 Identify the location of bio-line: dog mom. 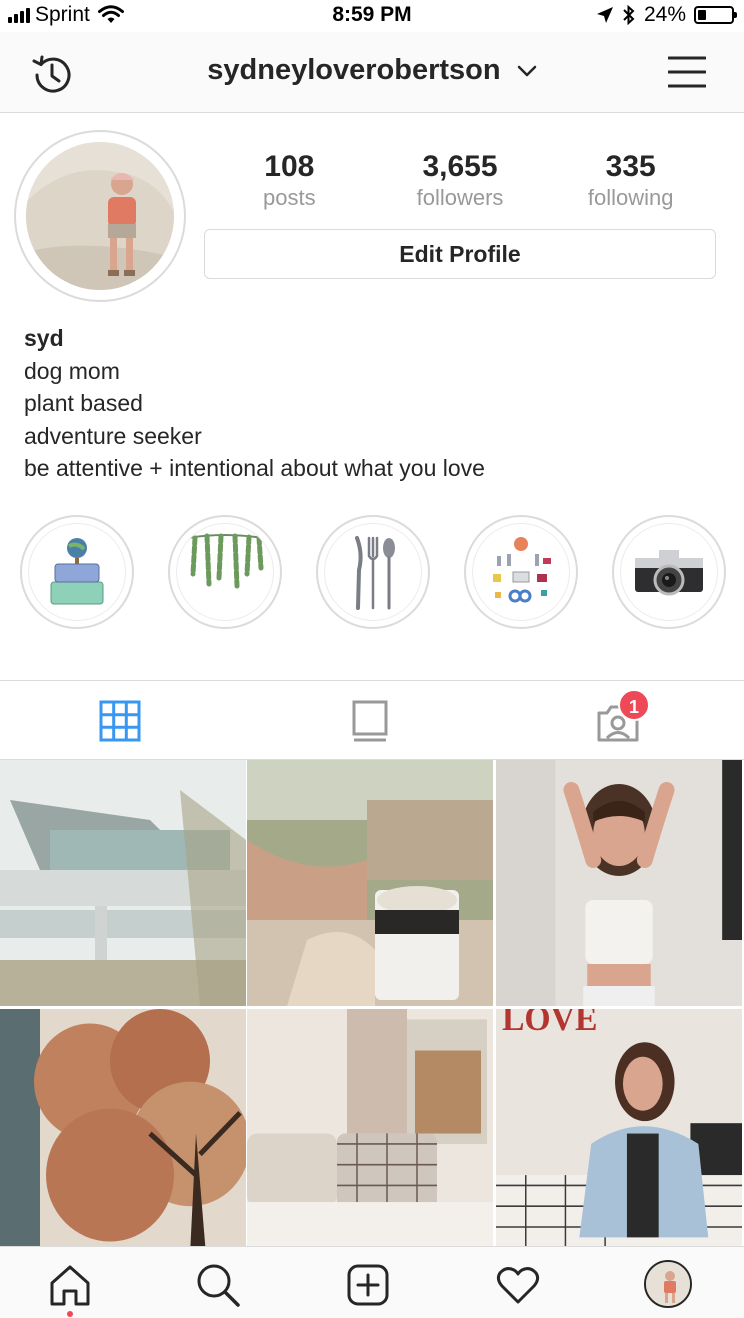
(72, 370).